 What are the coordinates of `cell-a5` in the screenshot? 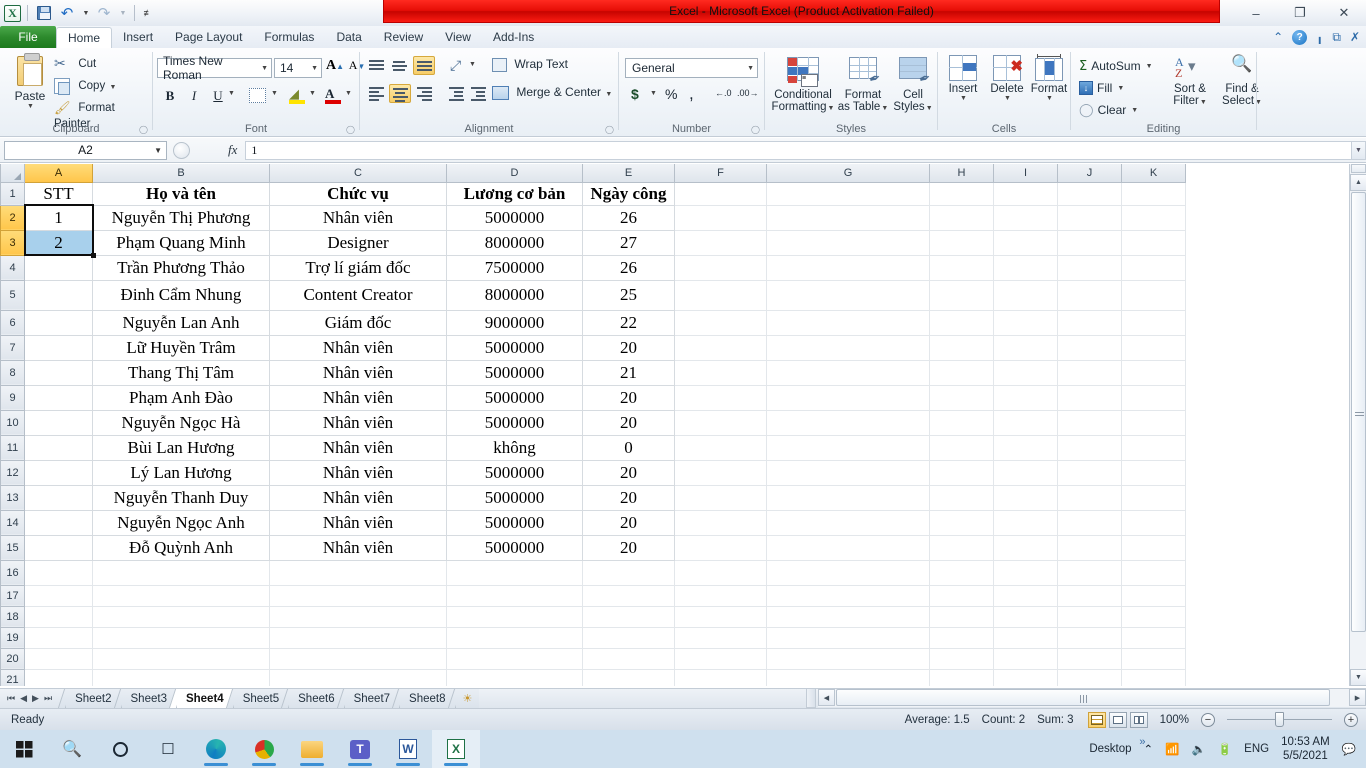 It's located at (58, 295).